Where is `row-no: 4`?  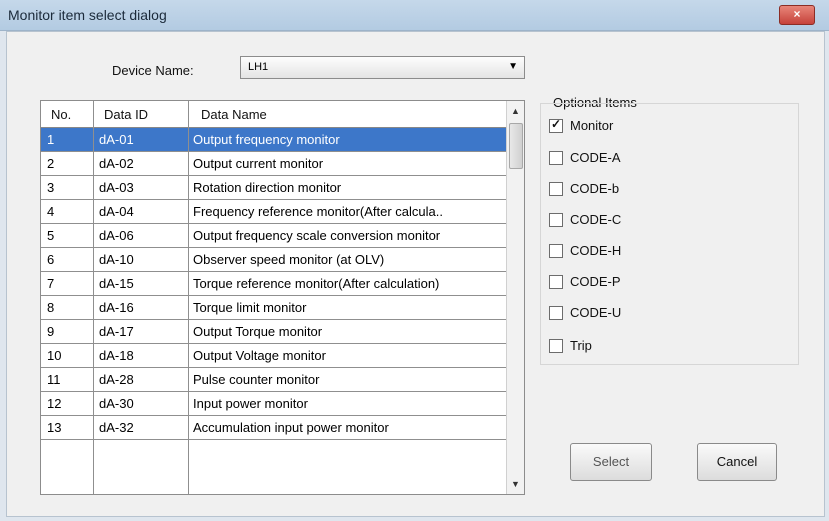
row-no: 4 is located at coordinates (51, 211).